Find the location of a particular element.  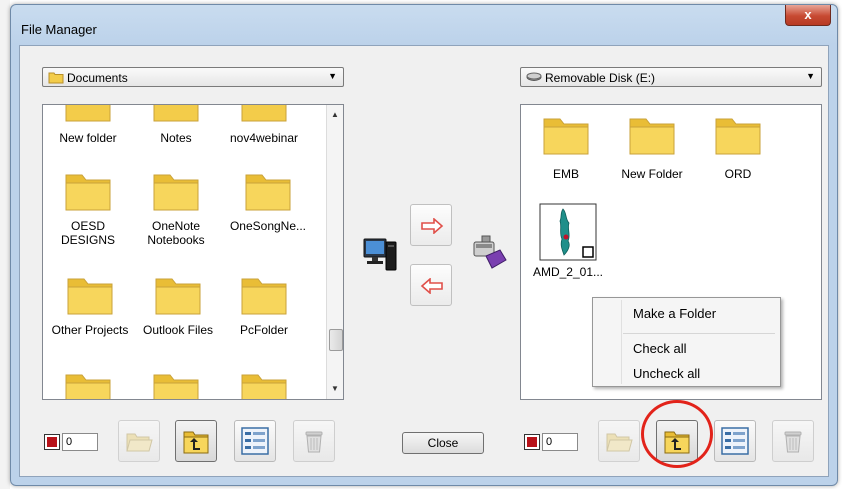

folder-label: OneNote Notebooks is located at coordinates (176, 233).